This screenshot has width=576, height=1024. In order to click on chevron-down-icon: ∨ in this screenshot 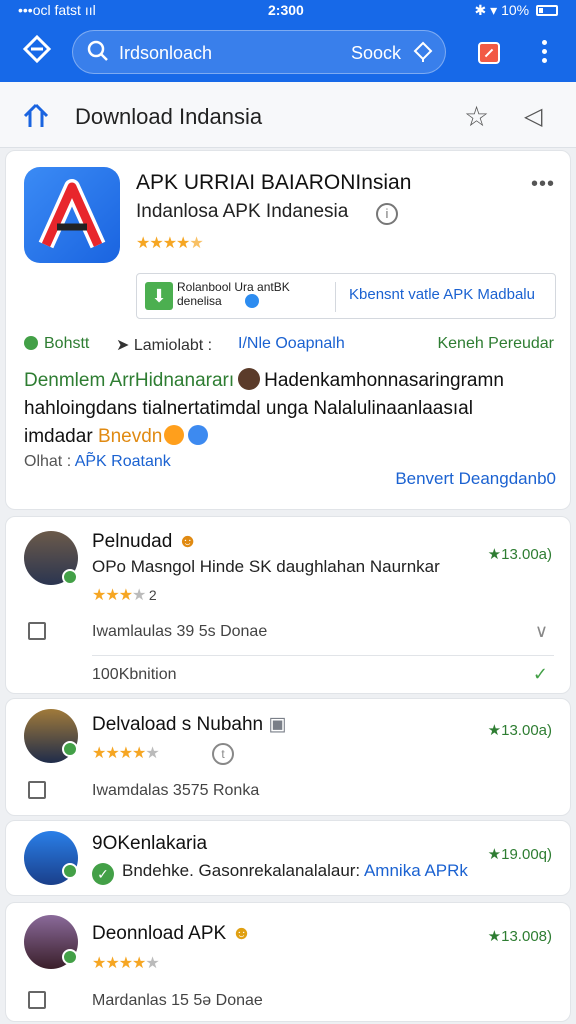, I will do `click(541, 631)`.